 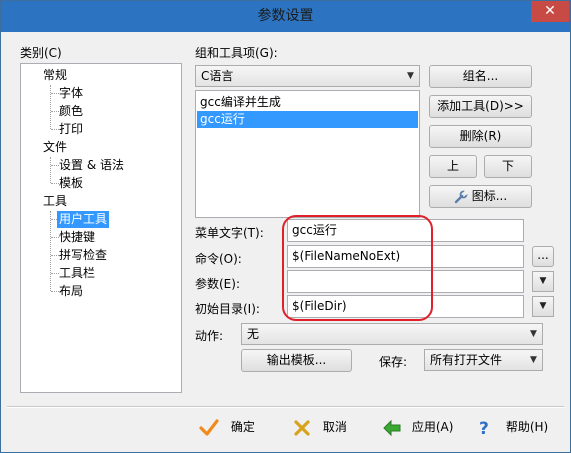 I want to click on params-label: 参数(E):, so click(x=217, y=284).